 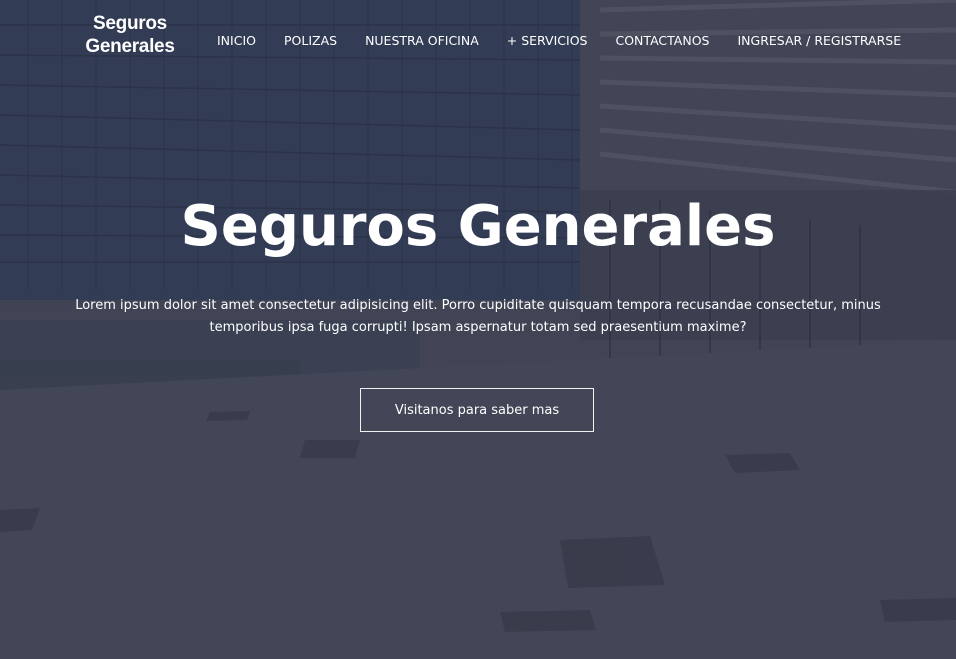 What do you see at coordinates (662, 41) in the screenshot?
I see `nav-item-contactanos: CONTACTANOS` at bounding box center [662, 41].